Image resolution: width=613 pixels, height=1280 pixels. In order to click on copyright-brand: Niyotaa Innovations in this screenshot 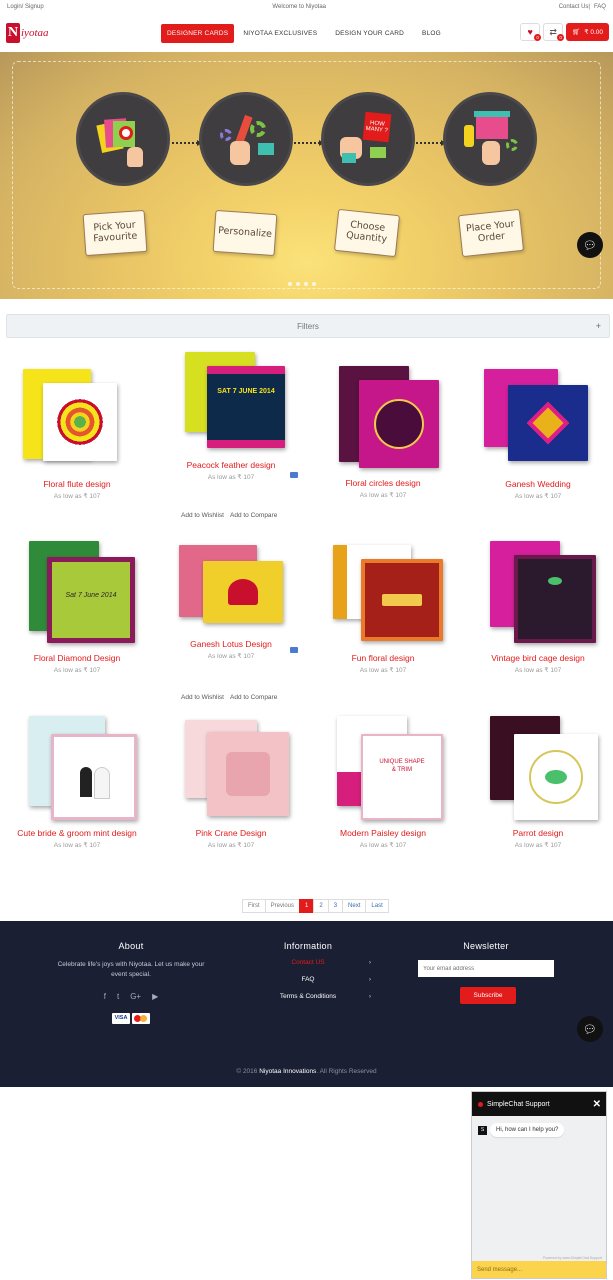, I will do `click(287, 1071)`.